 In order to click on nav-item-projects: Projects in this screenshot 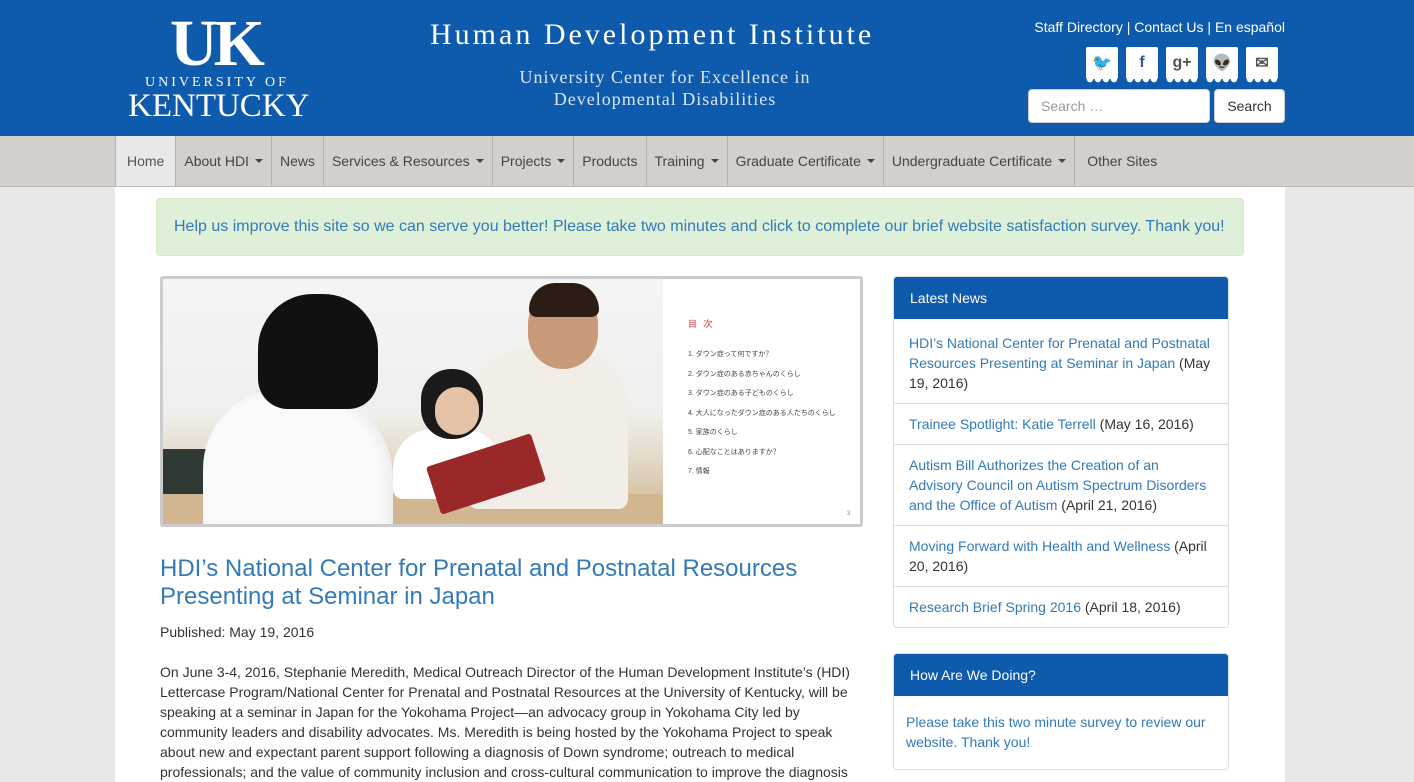, I will do `click(534, 161)`.